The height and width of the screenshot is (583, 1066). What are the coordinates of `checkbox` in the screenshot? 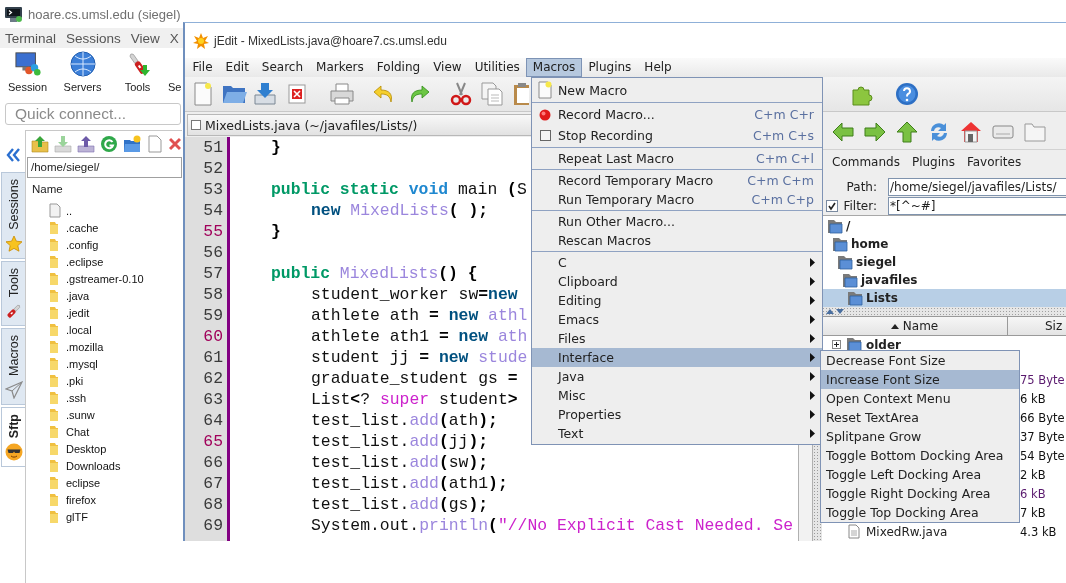 It's located at (832, 205).